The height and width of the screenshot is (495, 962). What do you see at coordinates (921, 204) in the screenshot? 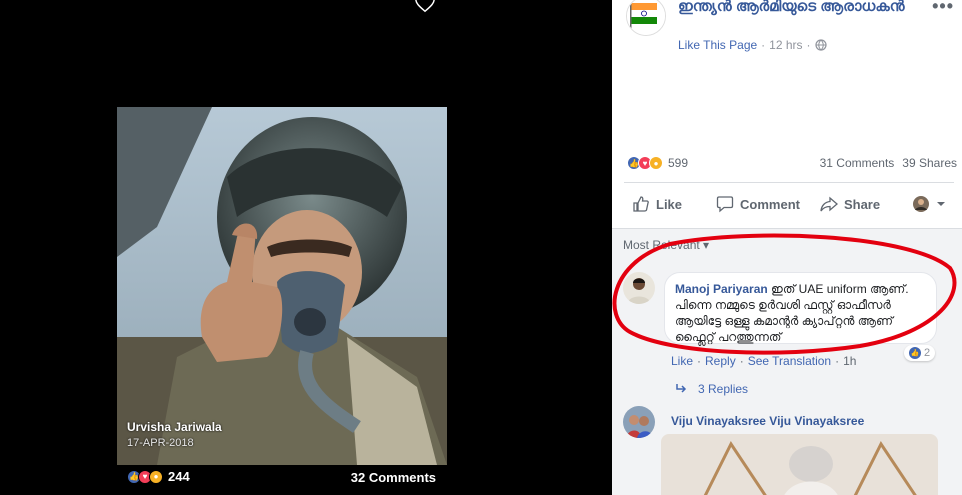
I see `page-identity-avatar-icon` at bounding box center [921, 204].